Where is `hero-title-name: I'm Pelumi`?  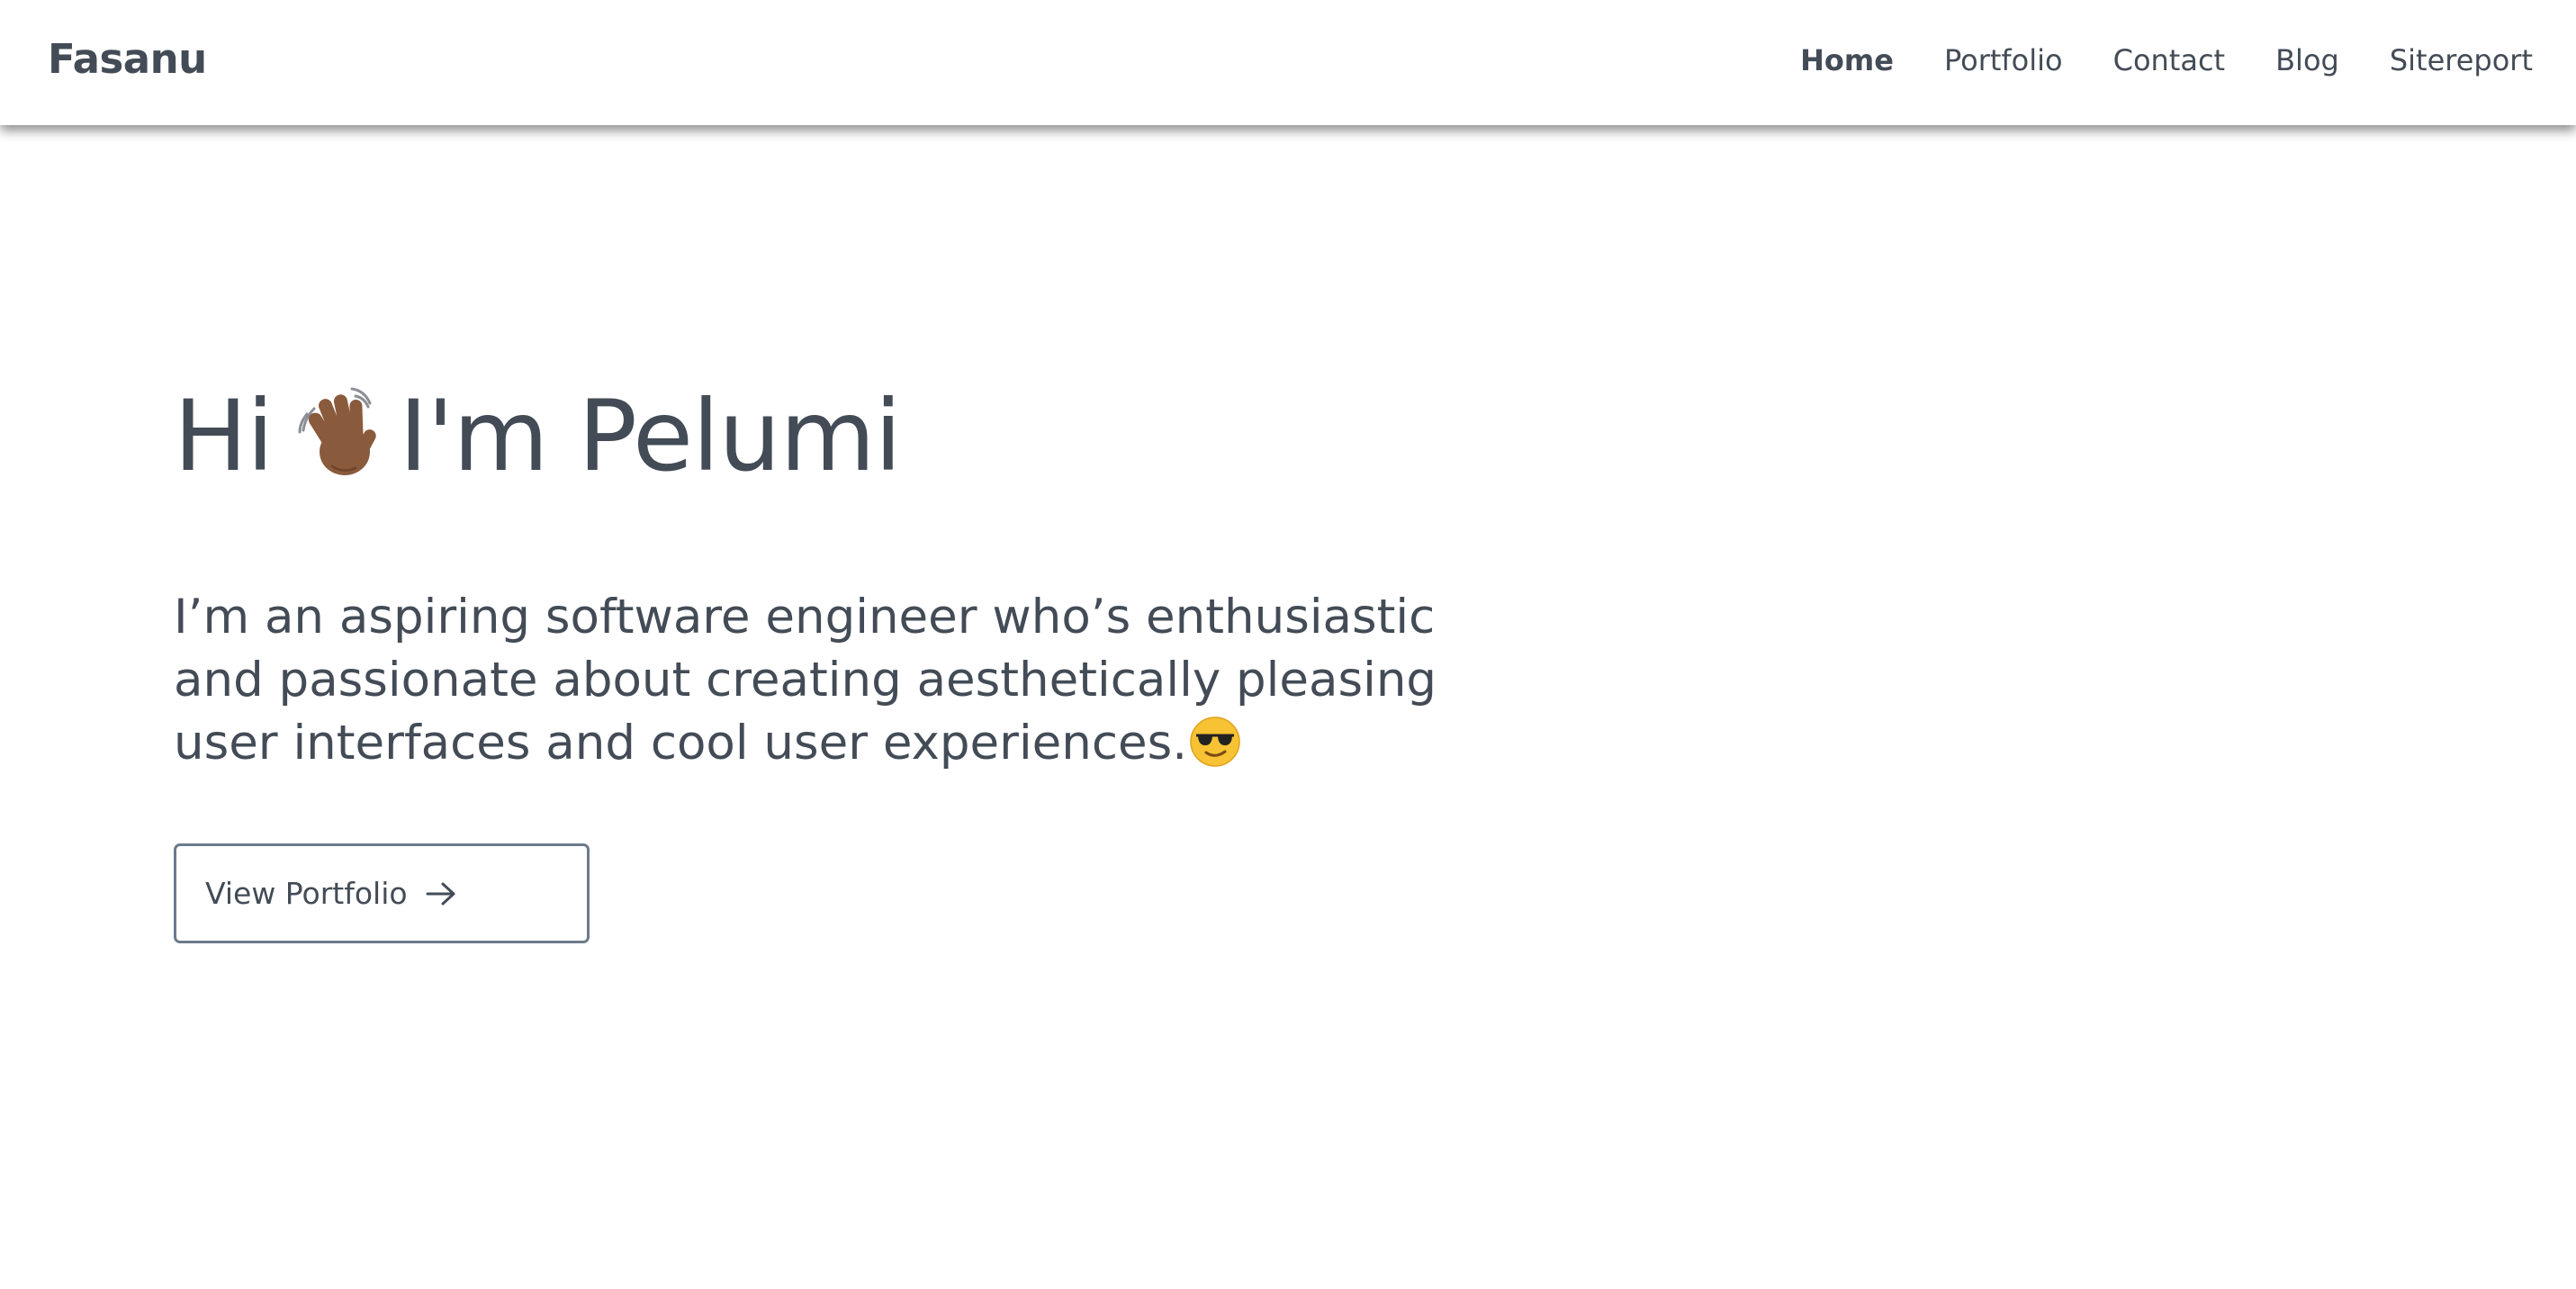 hero-title-name: I'm Pelumi is located at coordinates (650, 436).